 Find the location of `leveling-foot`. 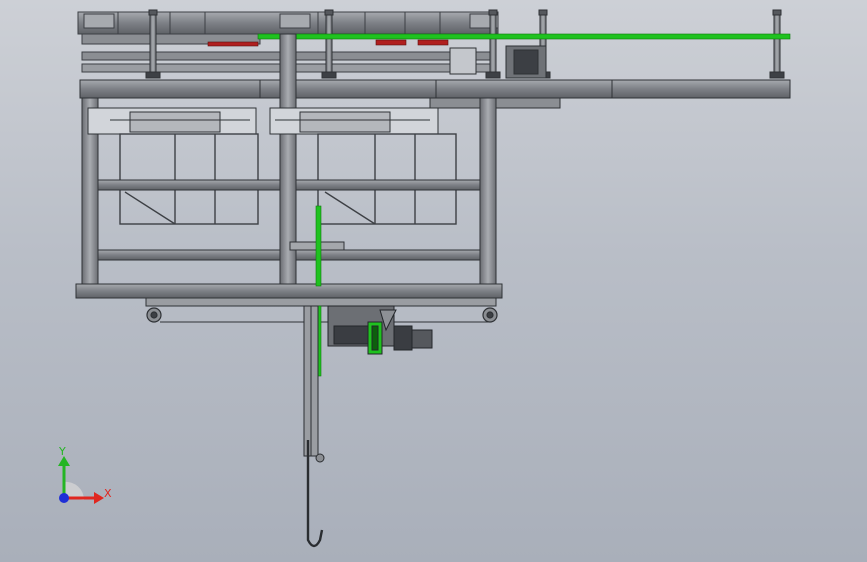

leveling-foot is located at coordinates (777, 44).